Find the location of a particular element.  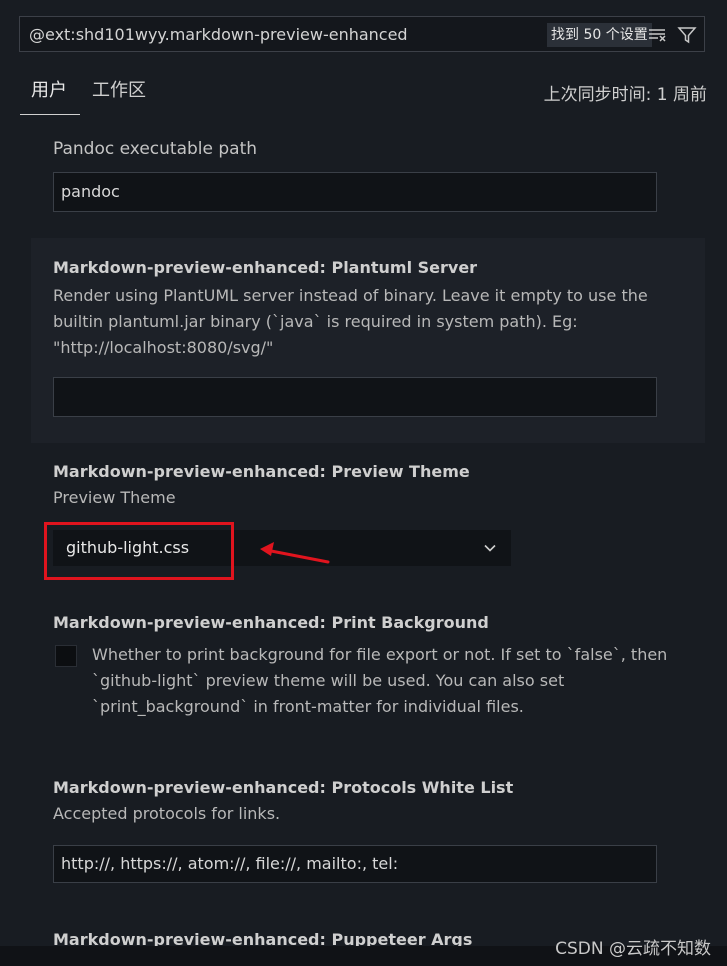

setting-description: Preview Theme is located at coordinates (114, 497).